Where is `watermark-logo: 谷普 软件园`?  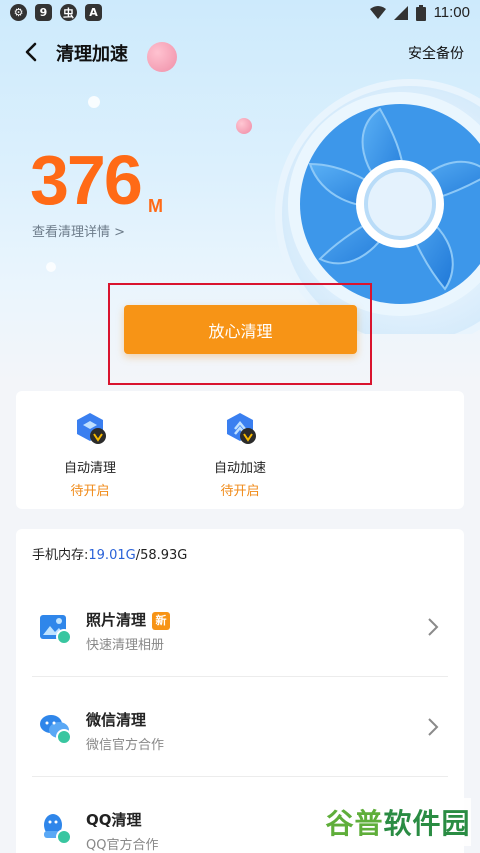 watermark-logo: 谷普 软件园 is located at coordinates (398, 822).